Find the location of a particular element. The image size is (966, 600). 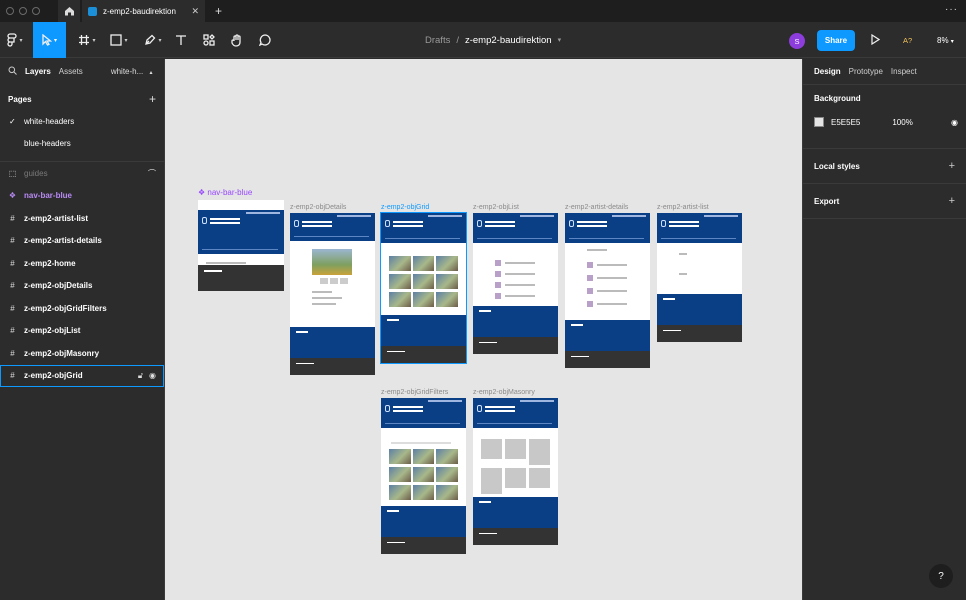

dashed-frame-icon: ⬚ is located at coordinates (12, 173).